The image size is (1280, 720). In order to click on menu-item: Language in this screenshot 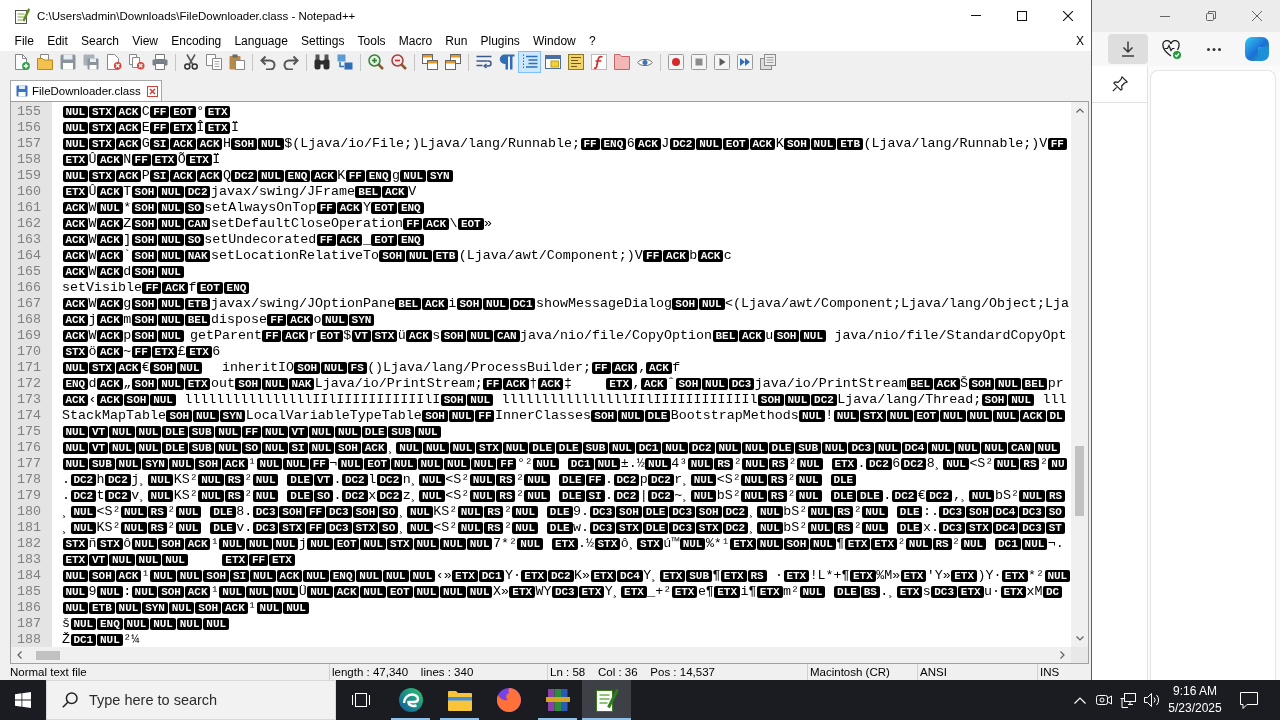, I will do `click(261, 41)`.